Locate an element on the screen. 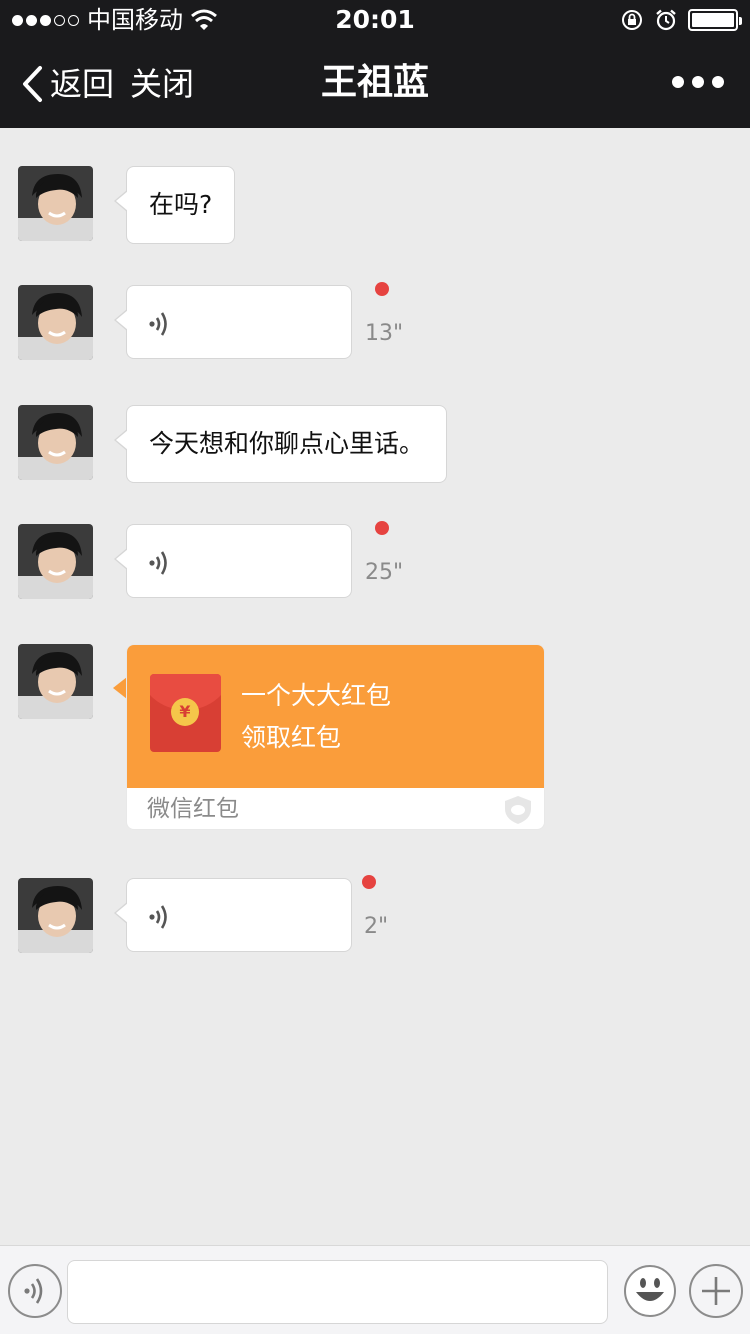 Image resolution: width=750 pixels, height=1334 pixels. voice-input-button is located at coordinates (35, 1291).